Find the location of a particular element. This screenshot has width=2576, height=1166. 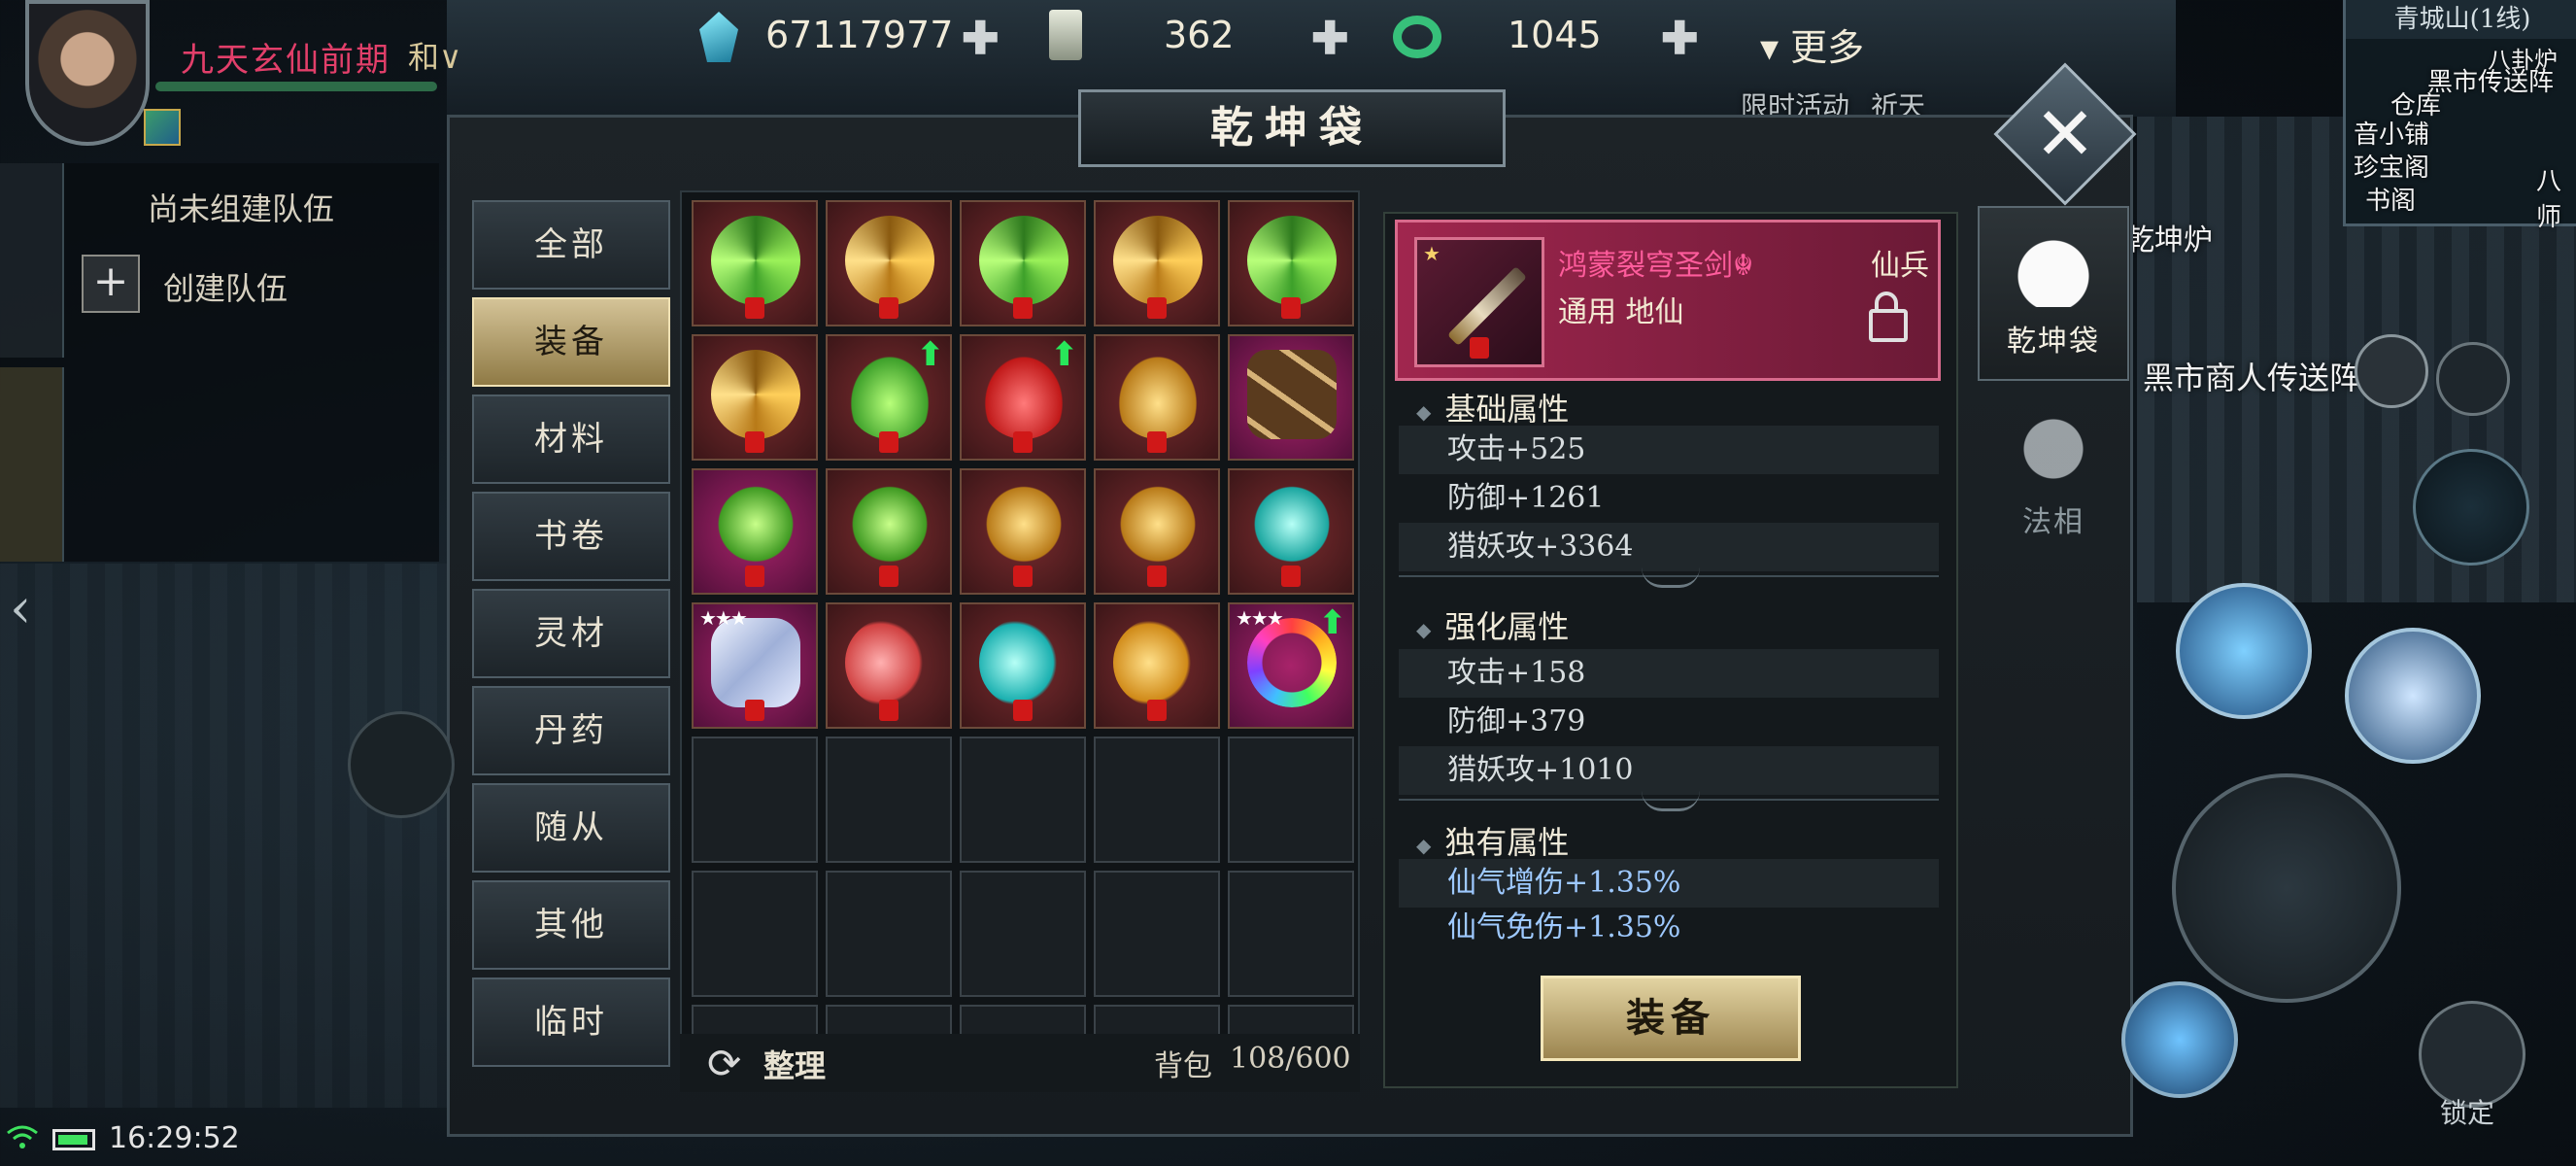

minimap: 青城山(1线) 八卦炉 黑市传送阵 仓库 音小铺 珍宝阁 书阁 八师 is located at coordinates (2459, 116).